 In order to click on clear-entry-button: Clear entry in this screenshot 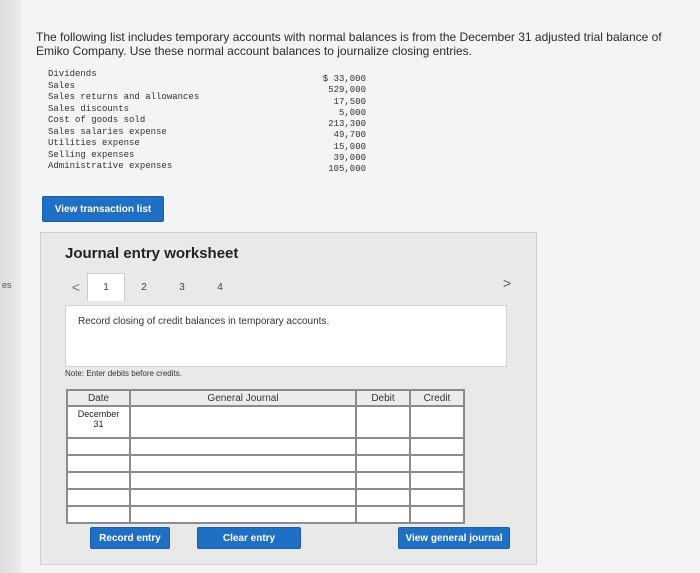, I will do `click(249, 538)`.